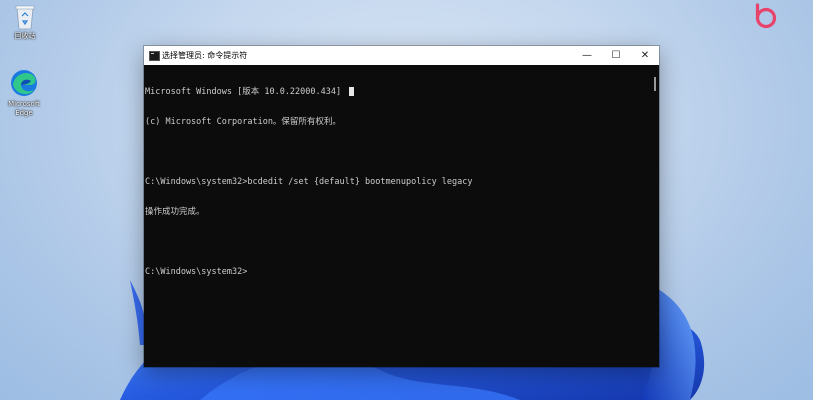  Describe the element at coordinates (196, 272) in the screenshot. I see `console-line: C:\Windows\system32>` at that location.